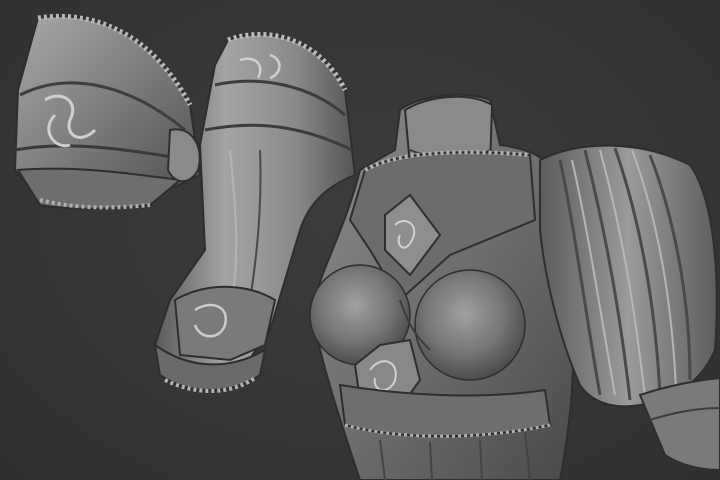  Describe the element at coordinates (107, 111) in the screenshot. I see `pauldron` at that location.